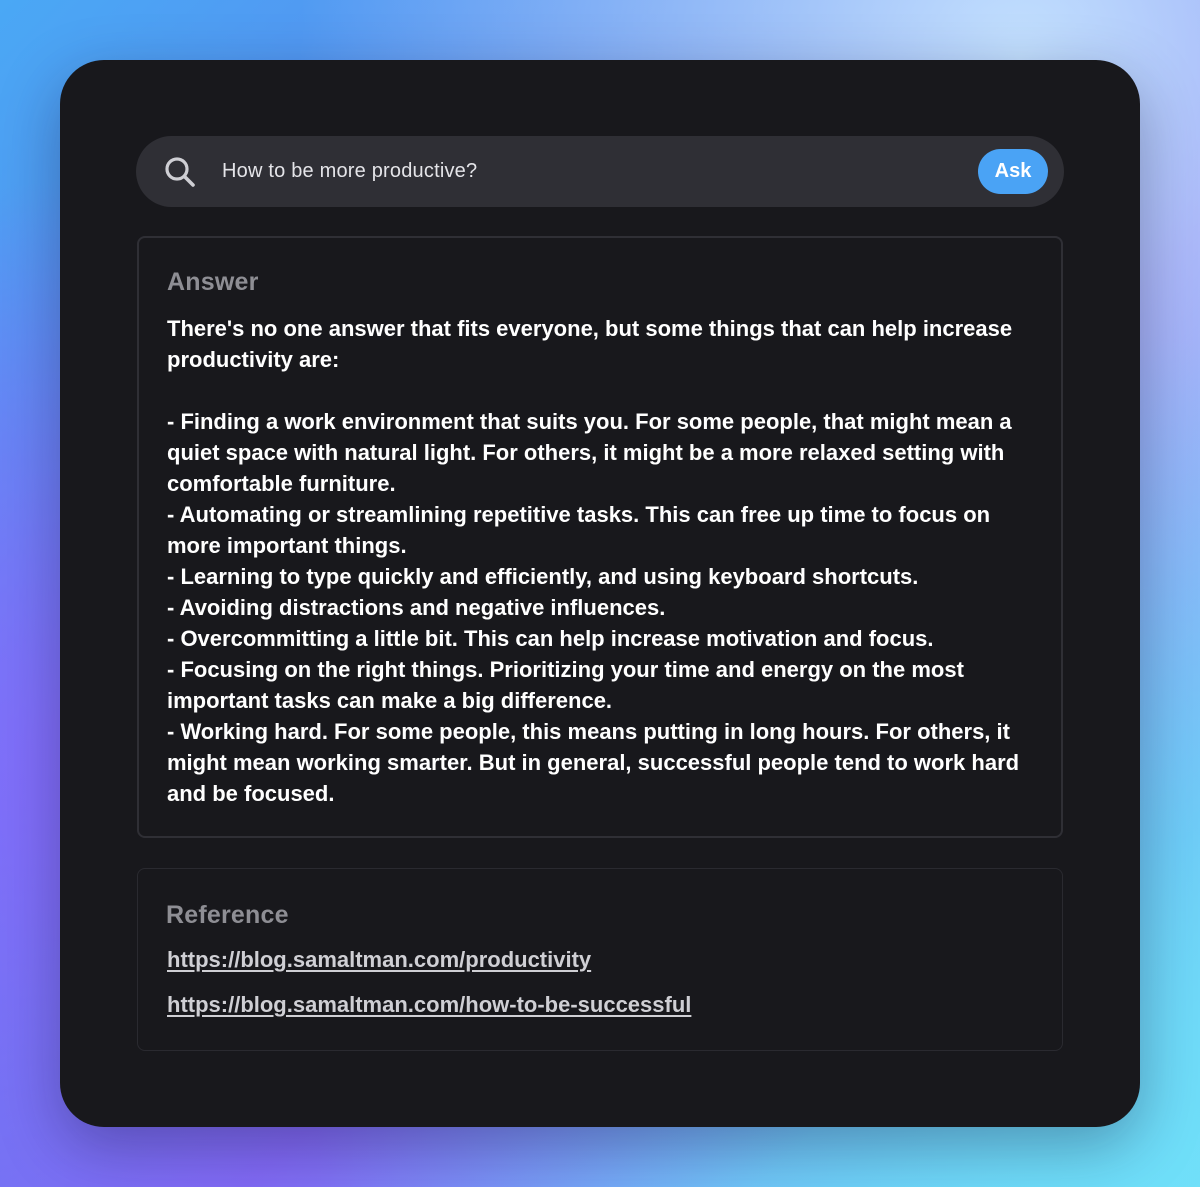 The width and height of the screenshot is (1200, 1187). Describe the element at coordinates (592, 171) in the screenshot. I see `search-input` at that location.